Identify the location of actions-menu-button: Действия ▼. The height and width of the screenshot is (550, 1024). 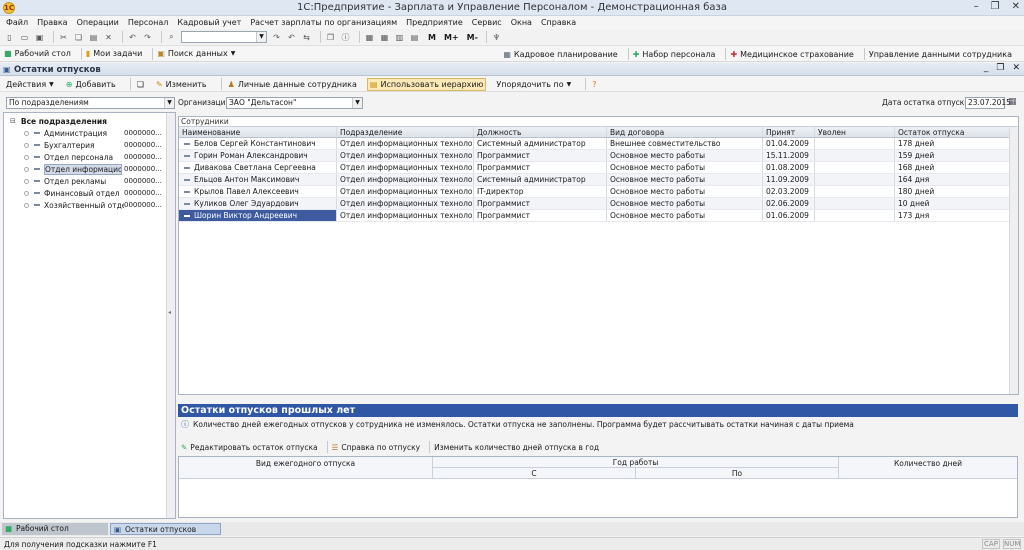
(30, 84).